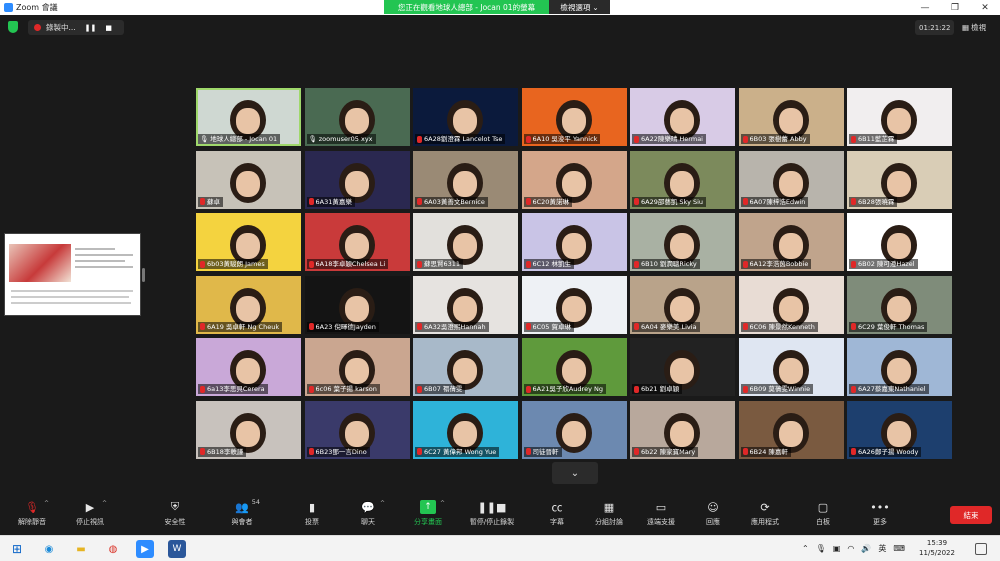 The height and width of the screenshot is (561, 1000). Describe the element at coordinates (357, 179) in the screenshot. I see `participant-tile: 6A31黃嘉樂` at that location.